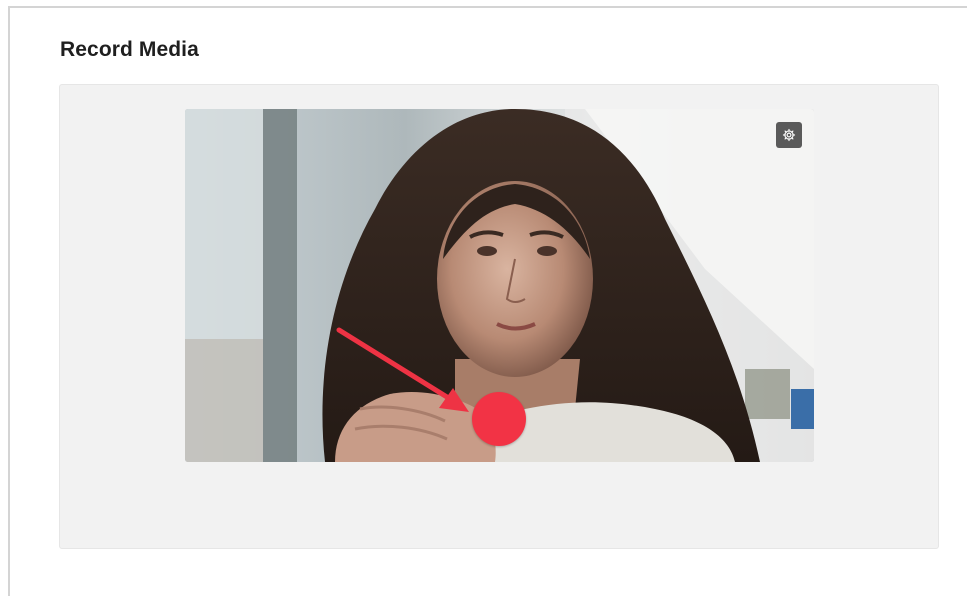 Image resolution: width=967 pixels, height=596 pixels. I want to click on gear-icon, so click(789, 135).